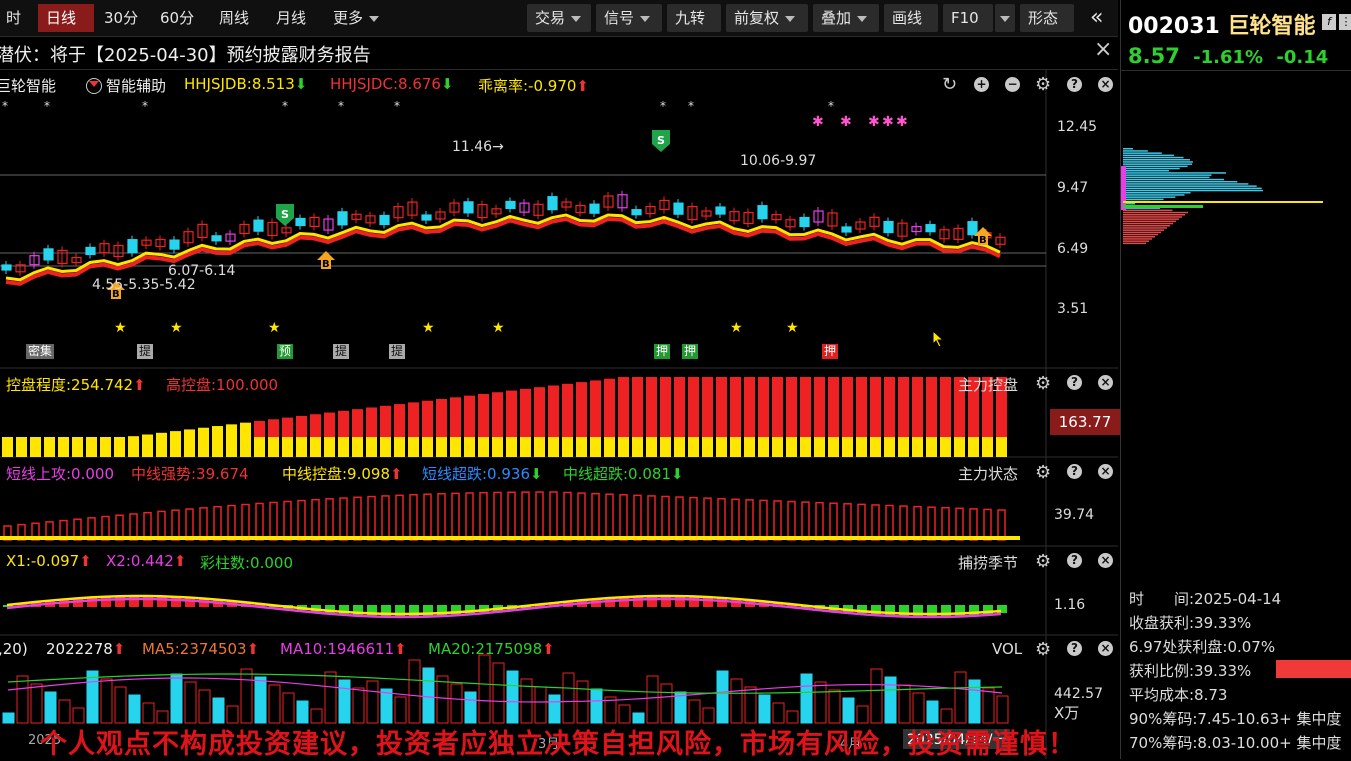 This screenshot has height=761, width=1351. I want to click on period-month-button: 月线, so click(291, 18).